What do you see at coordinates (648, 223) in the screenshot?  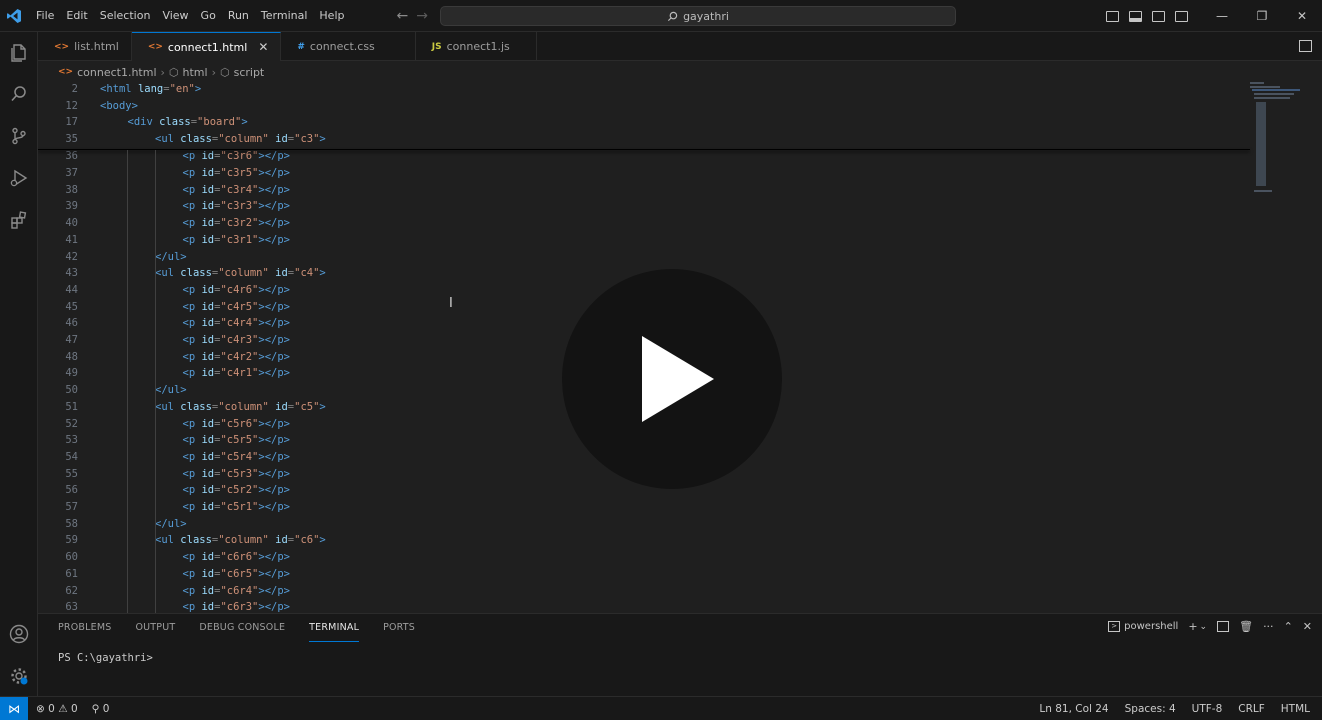 I see `code-line: 40 <p id="c3r2"></p>` at bounding box center [648, 223].